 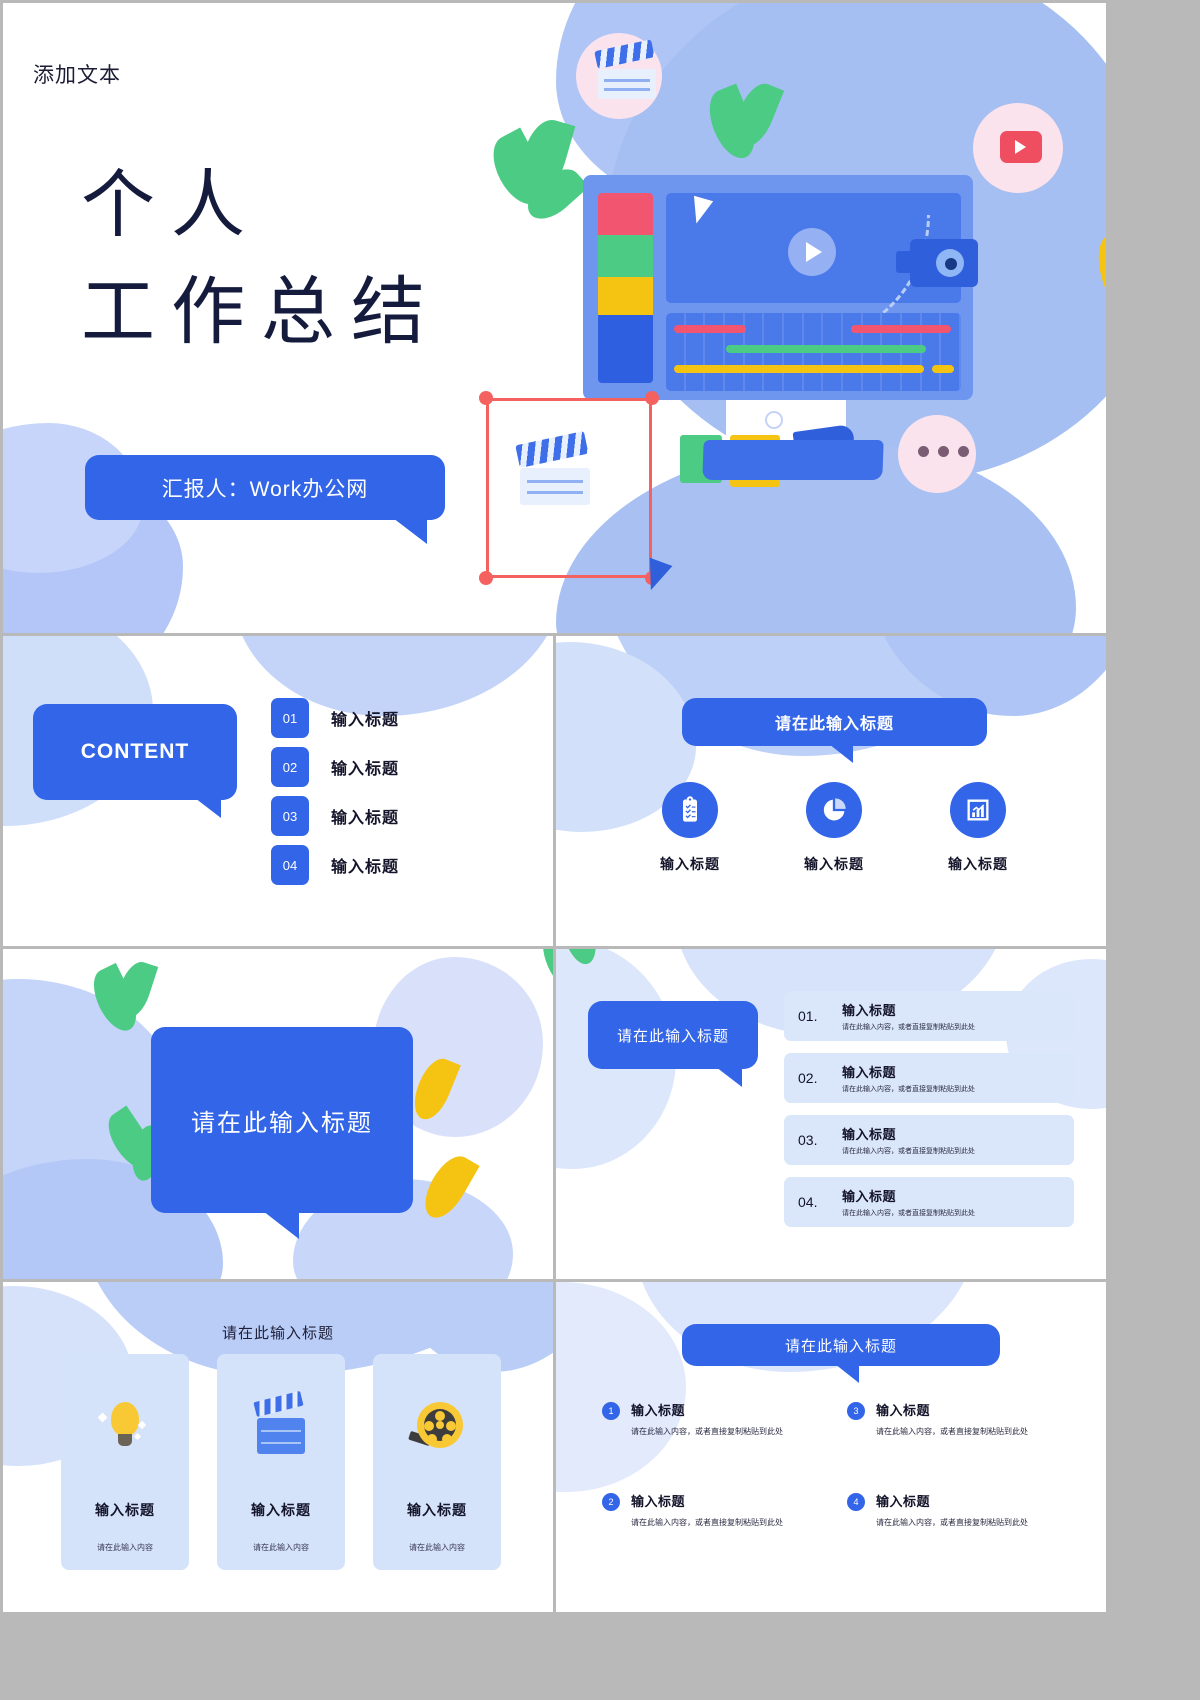 I want to click on list-item: 04. 输入标题 请在此输入内容，或者直接复制粘贴到此处, so click(x=929, y=1202).